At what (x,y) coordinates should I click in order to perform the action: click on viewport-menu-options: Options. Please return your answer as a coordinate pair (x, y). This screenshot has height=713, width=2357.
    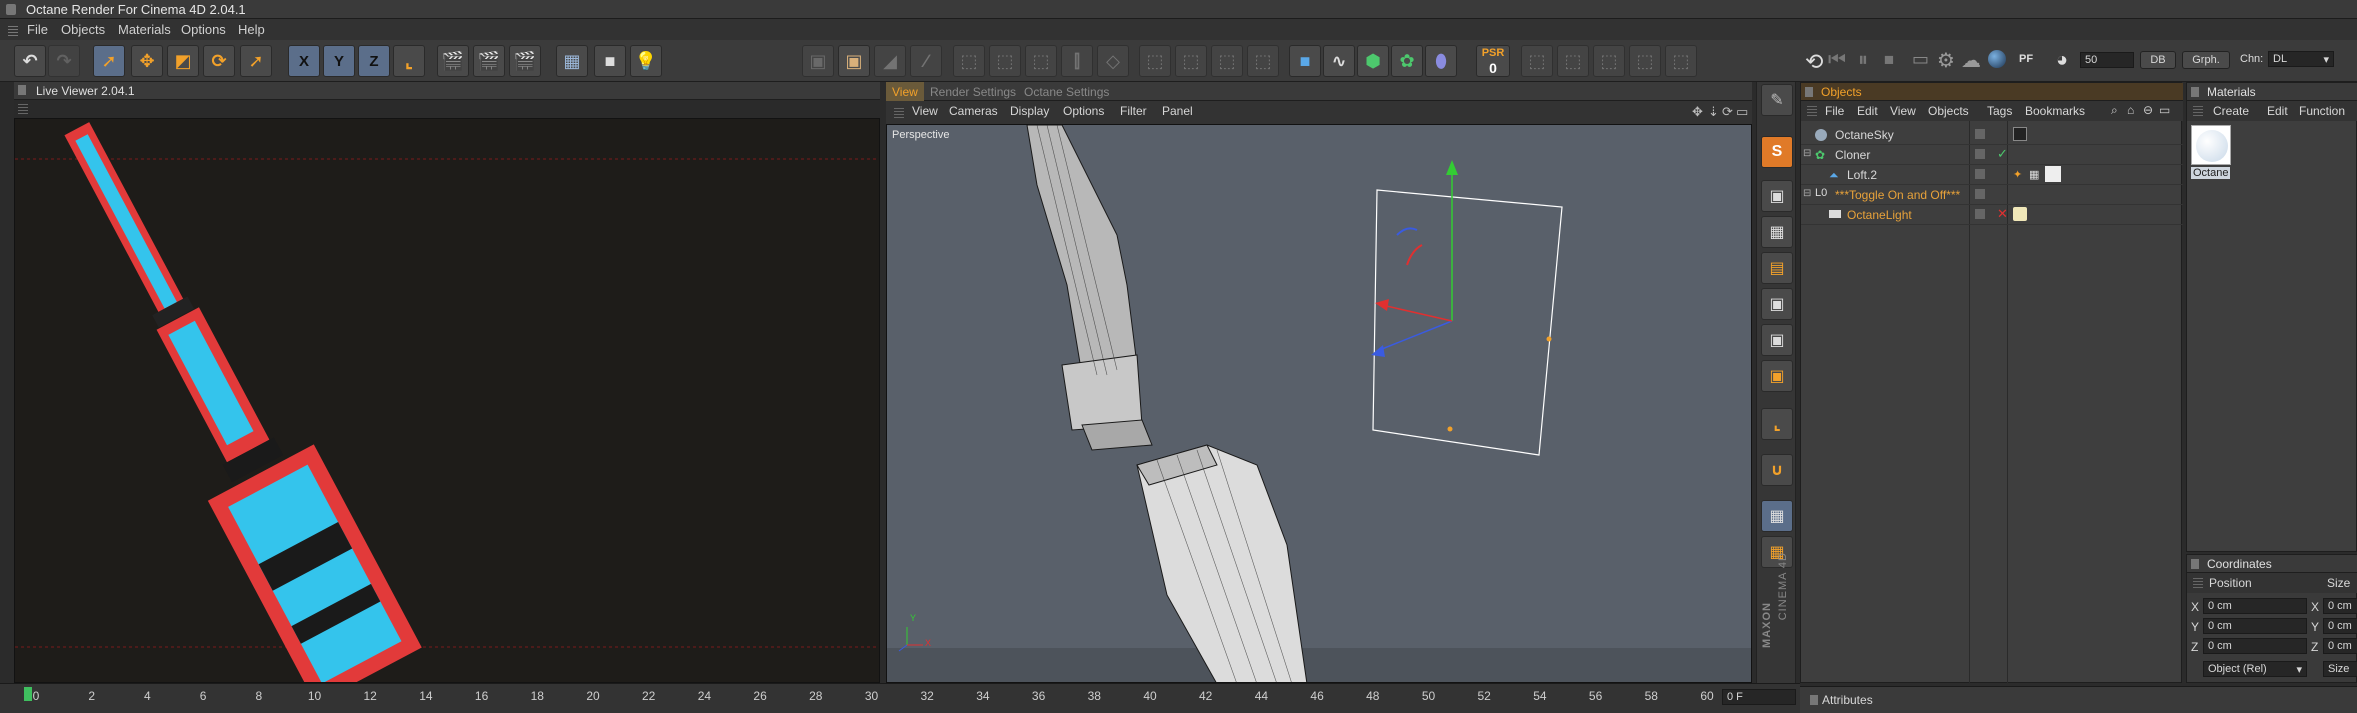
    Looking at the image, I should click on (1083, 111).